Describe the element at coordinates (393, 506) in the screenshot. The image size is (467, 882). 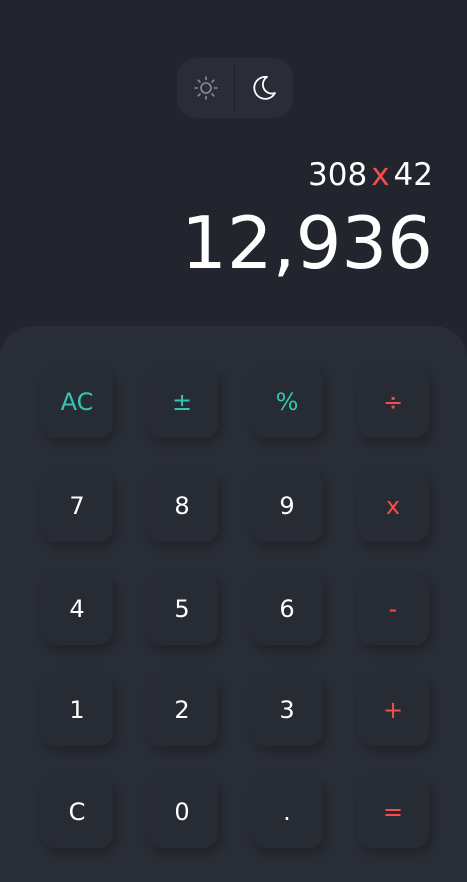
I see `multiply-button: x` at that location.